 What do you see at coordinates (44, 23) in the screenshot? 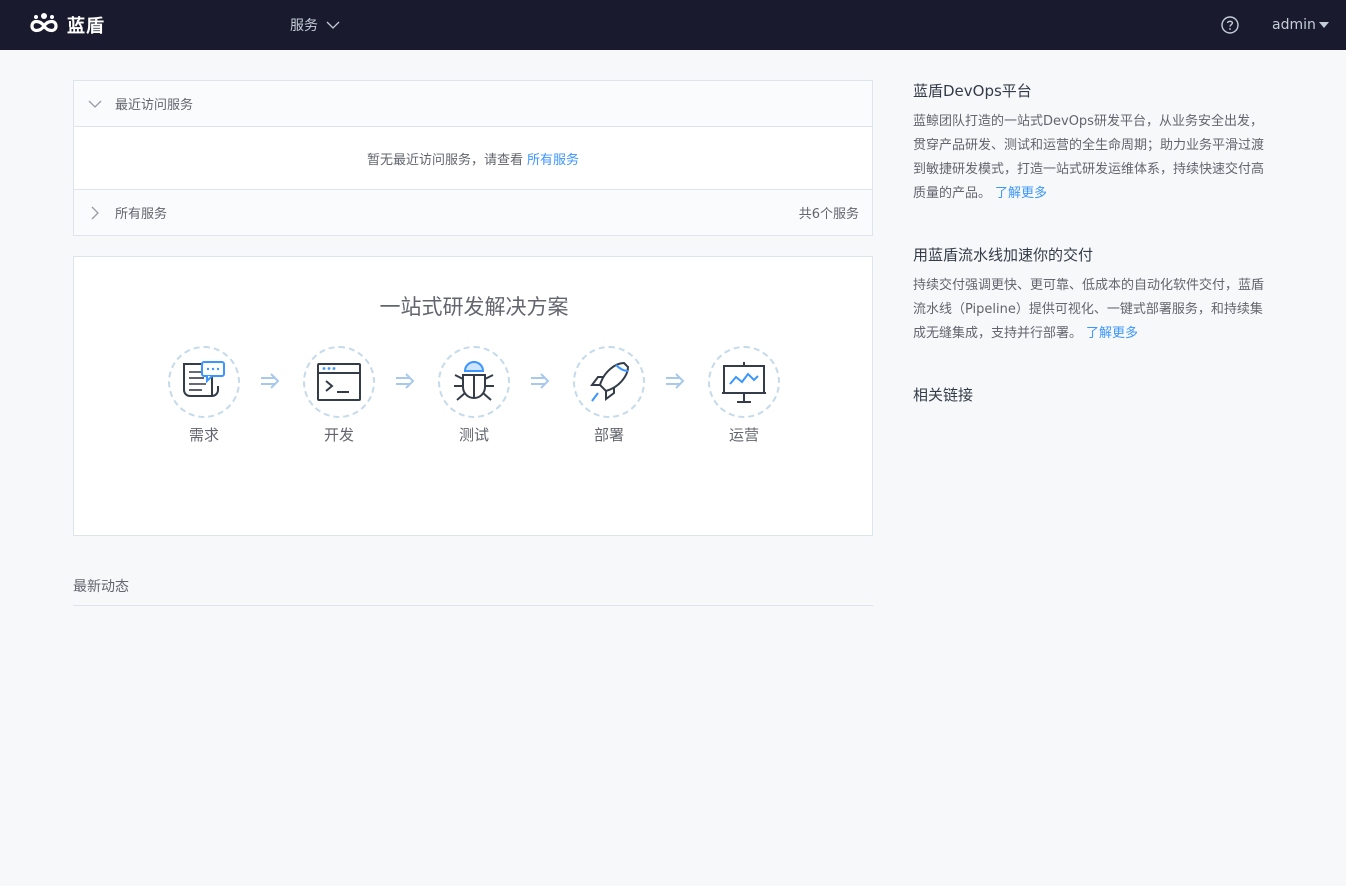
I see `logo-icon` at bounding box center [44, 23].